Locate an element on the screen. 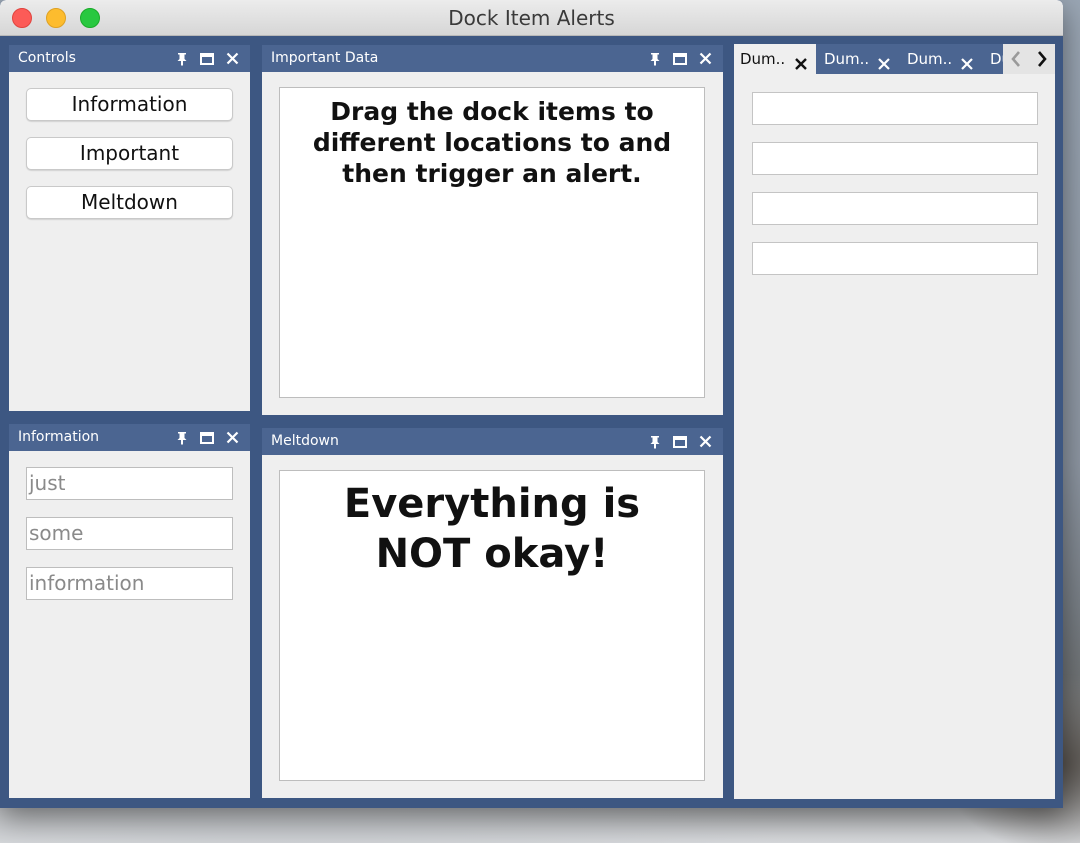  controls-dock-title: Controls is located at coordinates (47, 58).